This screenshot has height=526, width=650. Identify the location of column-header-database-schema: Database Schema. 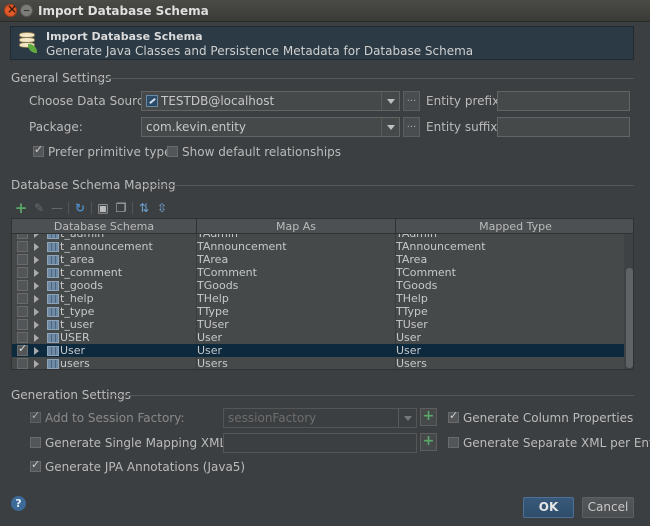
(104, 226).